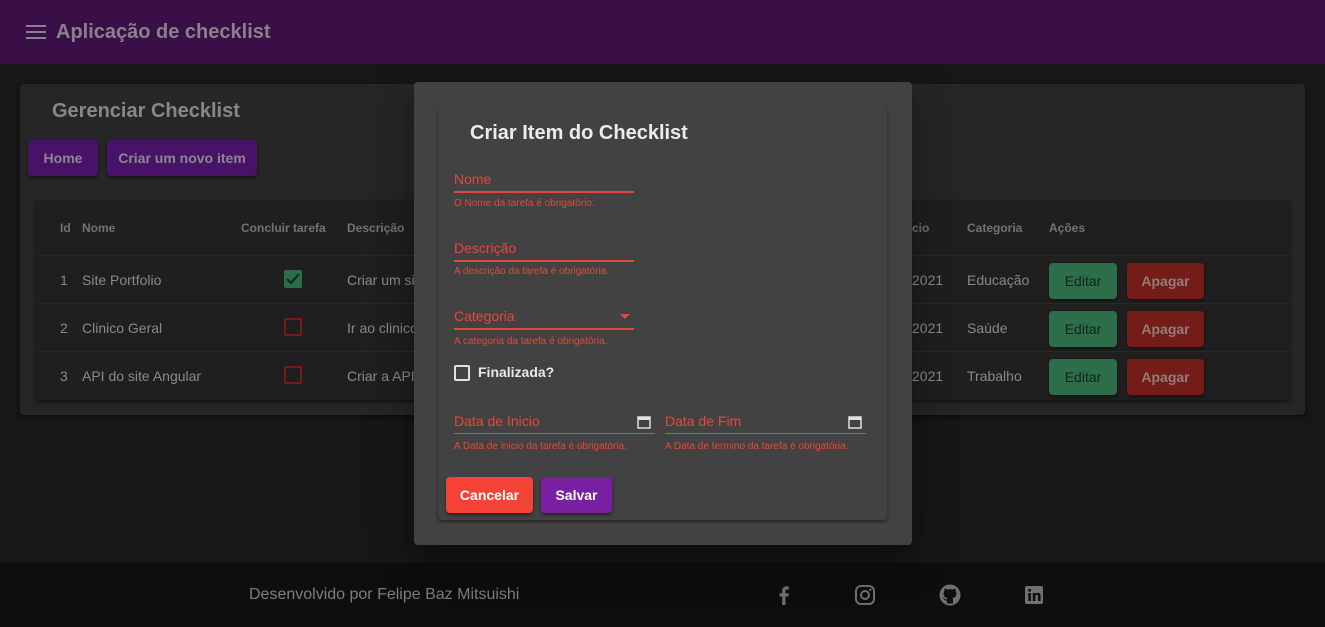 This screenshot has width=1325, height=627. Describe the element at coordinates (703, 421) in the screenshot. I see `end-date-field: Data de Fim` at that location.